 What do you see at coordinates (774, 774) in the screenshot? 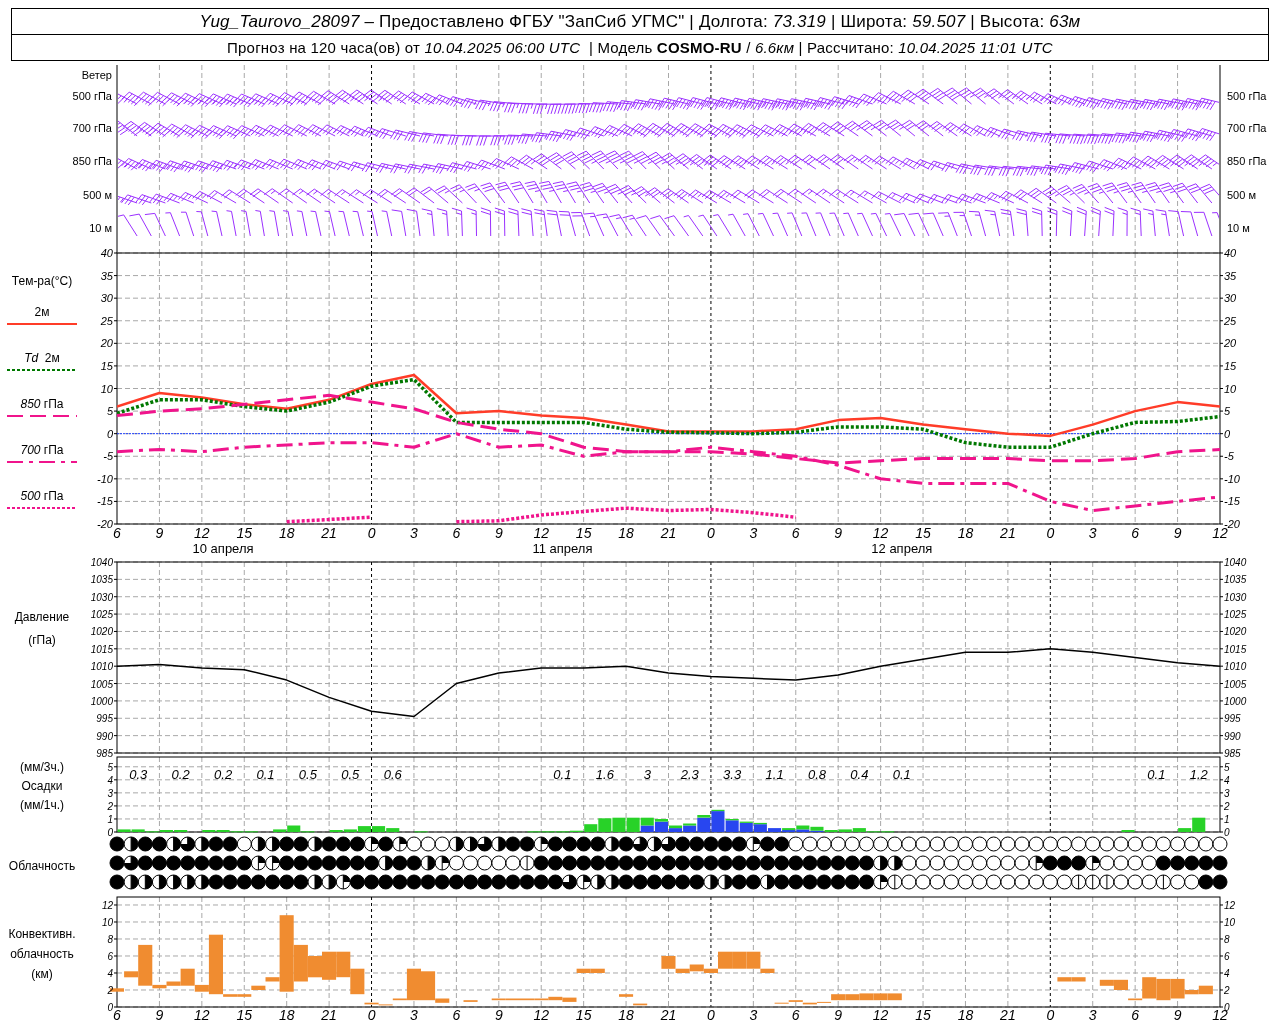
I see `precipitation-total: 1.1` at bounding box center [774, 774].